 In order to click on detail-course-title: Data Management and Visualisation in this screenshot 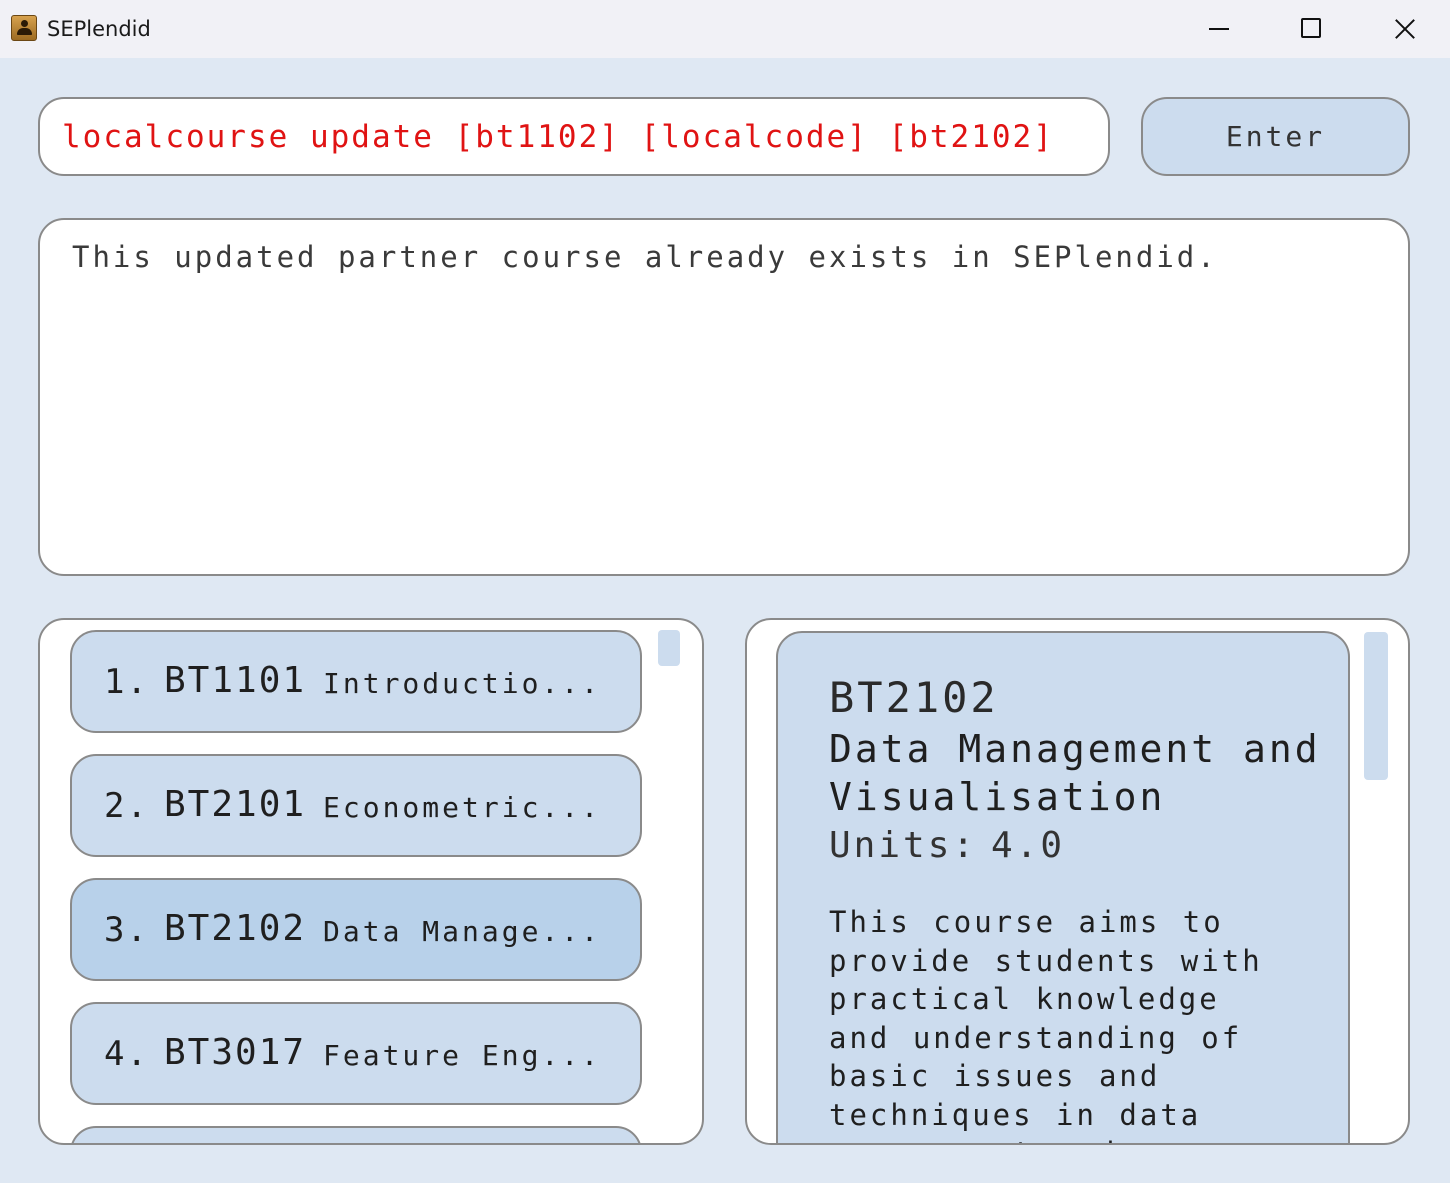, I will do `click(1075, 773)`.